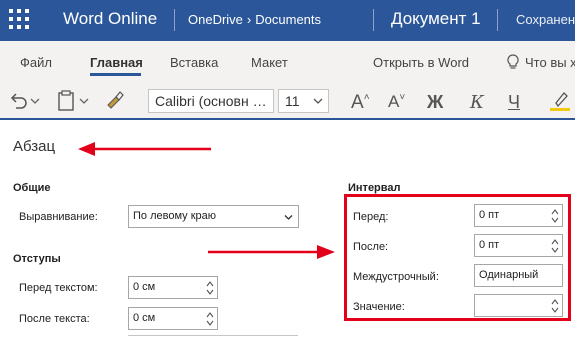 The image size is (575, 337). I want to click on general-heading: Общие, so click(32, 188).